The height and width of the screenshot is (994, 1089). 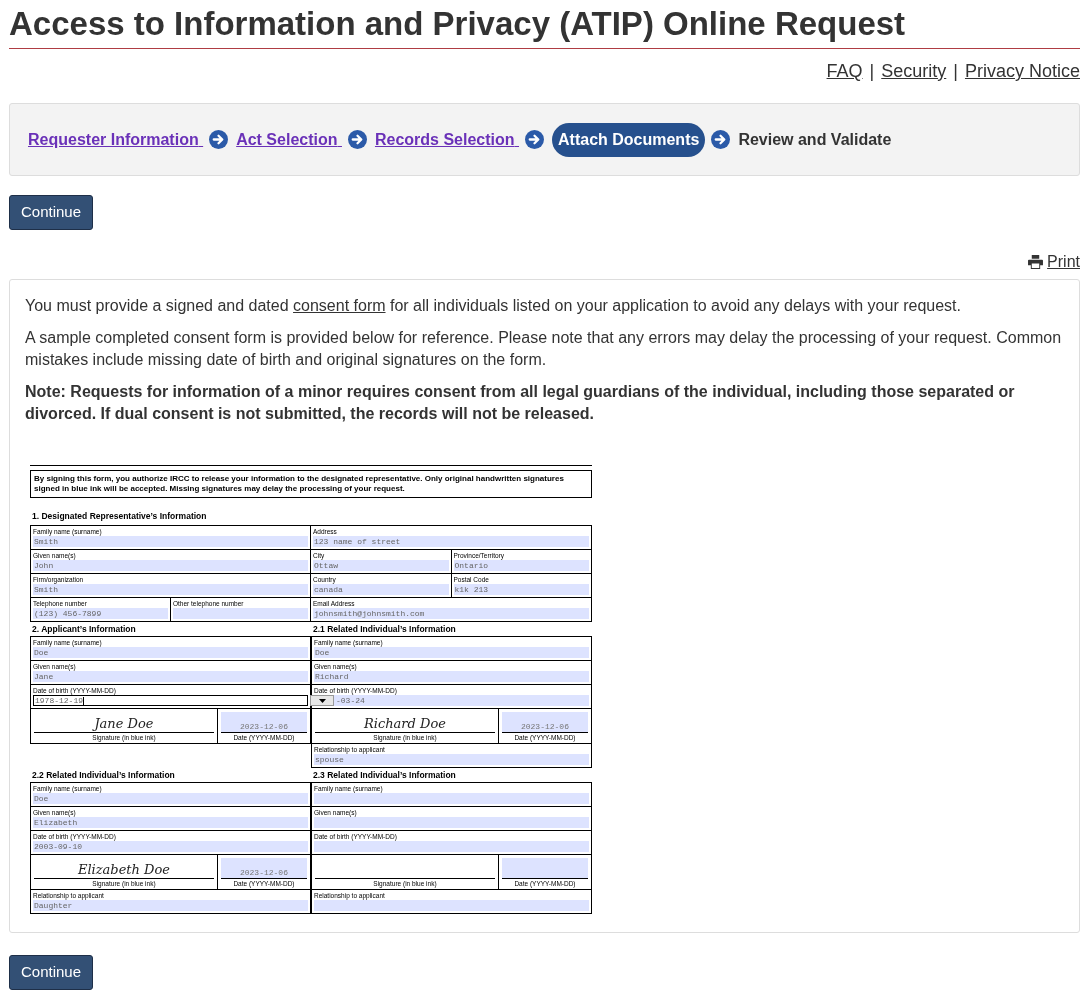 What do you see at coordinates (521, 589) in the screenshot?
I see `field-value: k1k 213` at bounding box center [521, 589].